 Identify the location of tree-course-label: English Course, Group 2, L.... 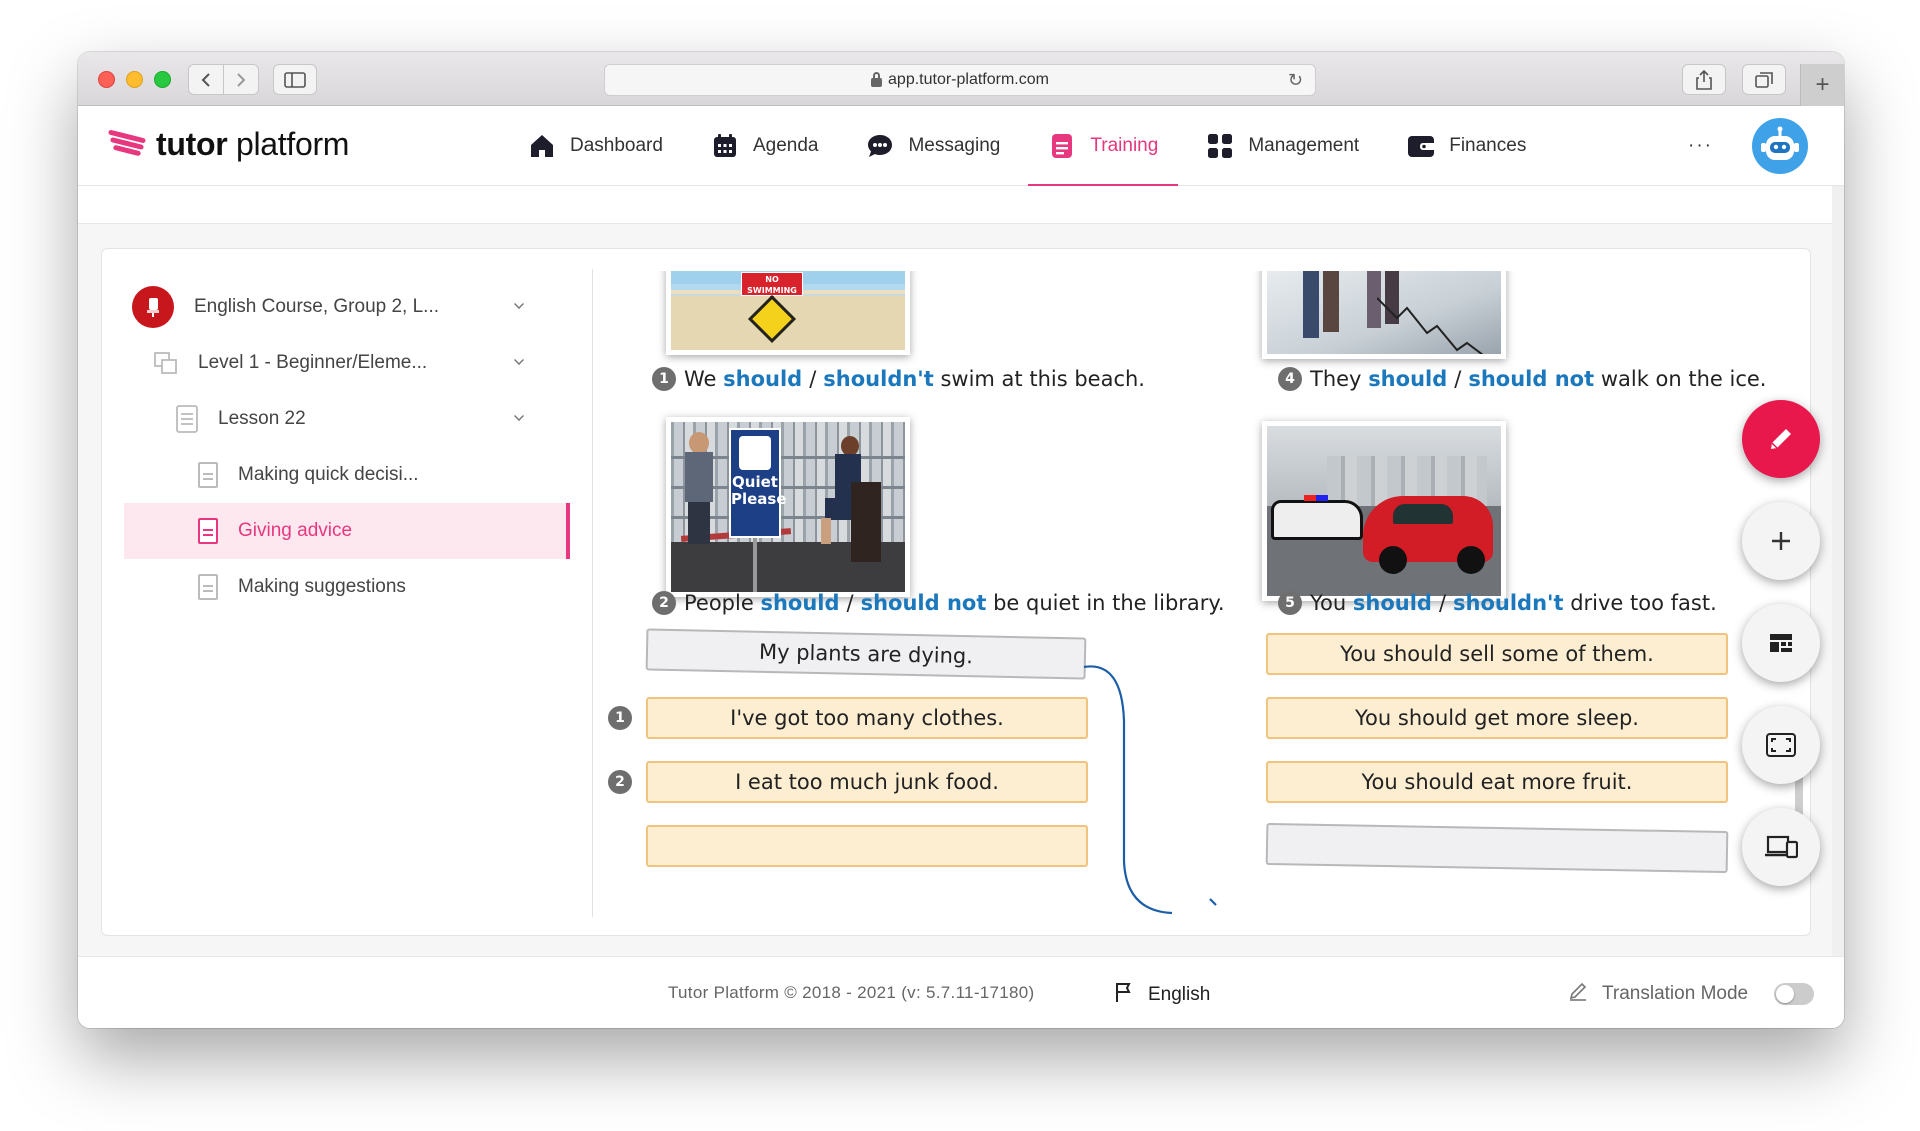
(317, 306).